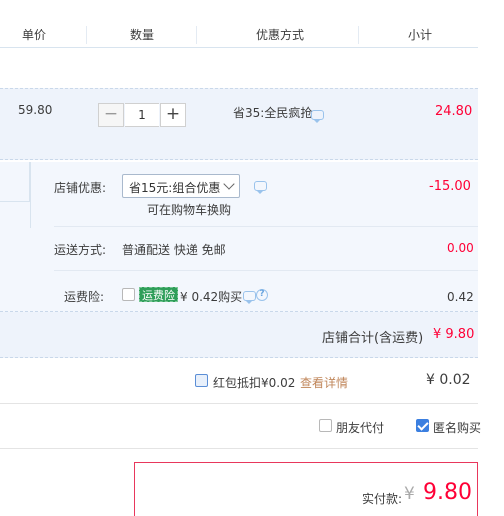 The height and width of the screenshot is (516, 504). What do you see at coordinates (174, 250) in the screenshot?
I see `shipping-method: 普通配送 快递 免邮` at bounding box center [174, 250].